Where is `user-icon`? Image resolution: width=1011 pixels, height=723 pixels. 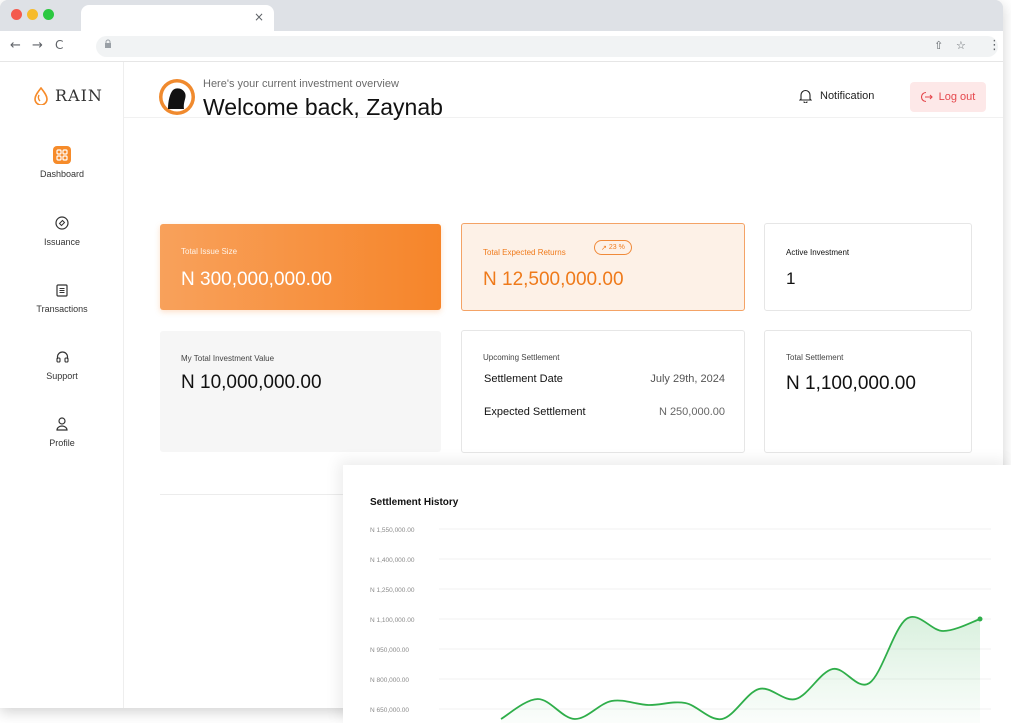
user-icon is located at coordinates (62, 424).